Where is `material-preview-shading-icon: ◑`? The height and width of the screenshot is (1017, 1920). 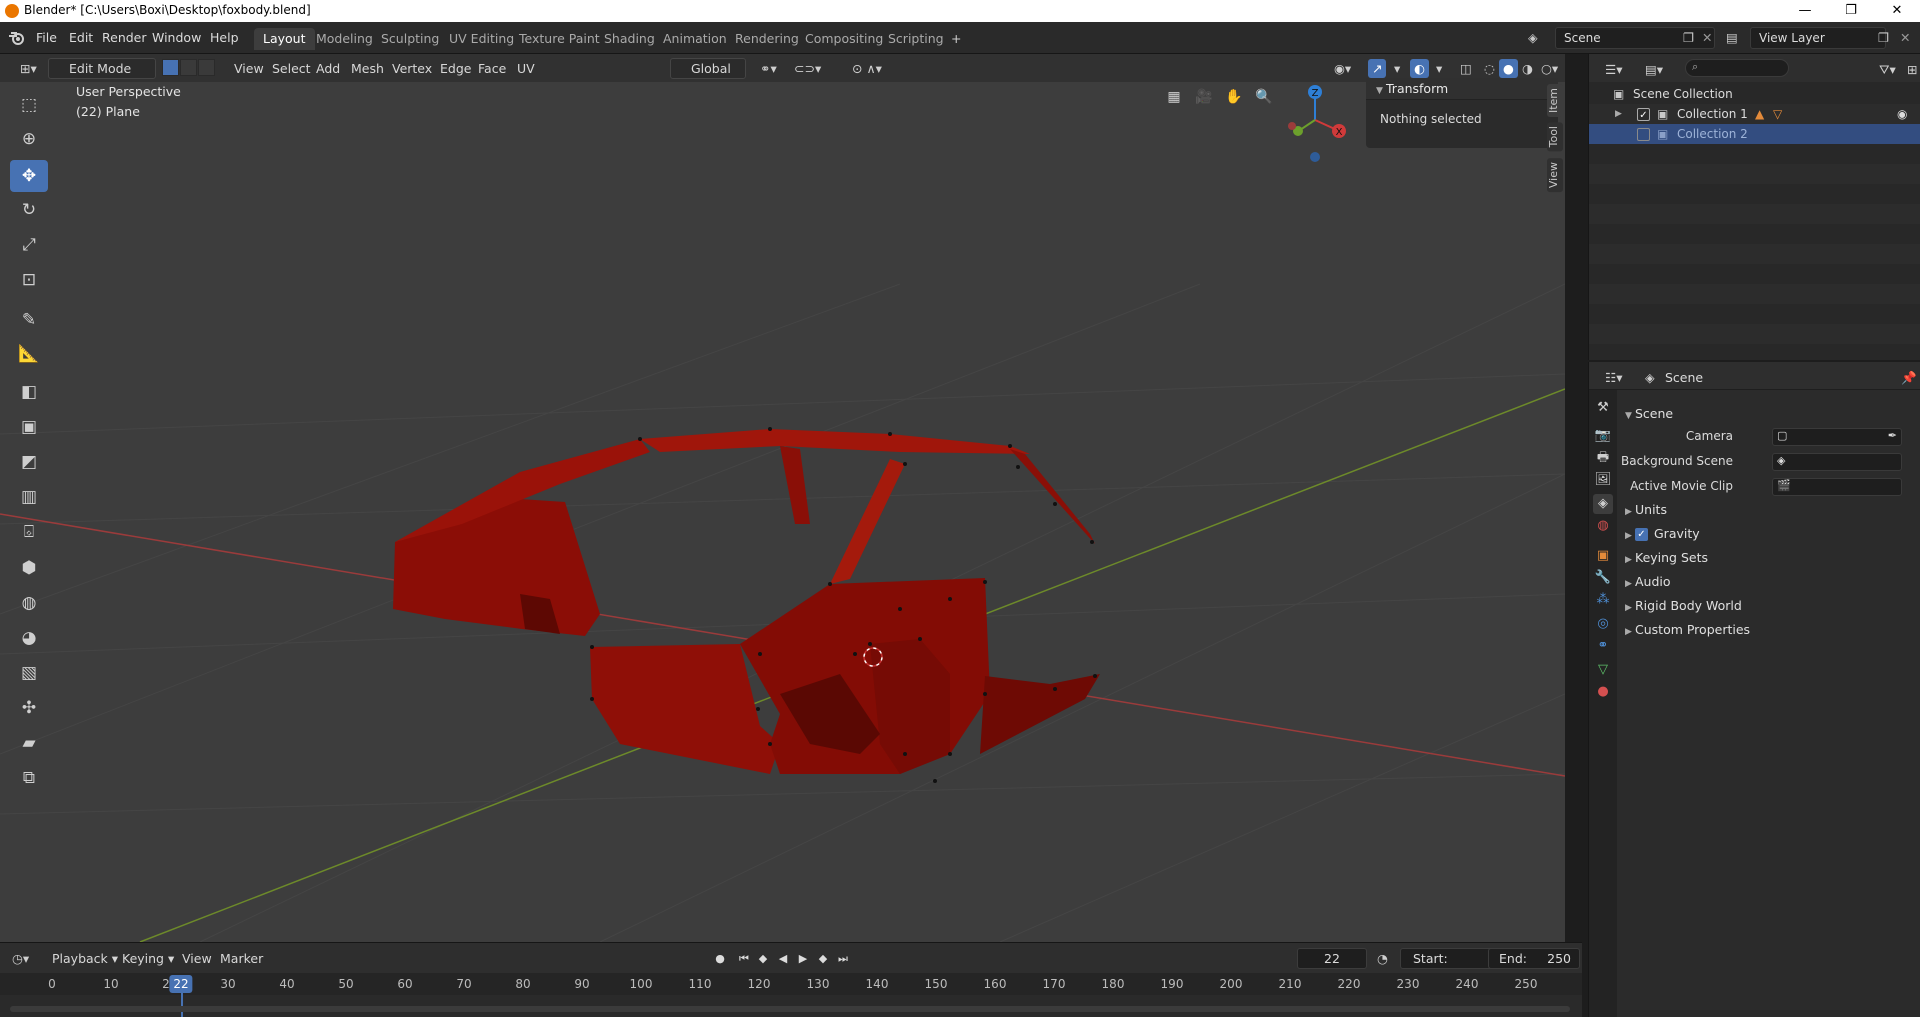
material-preview-shading-icon: ◑ is located at coordinates (1527, 68).